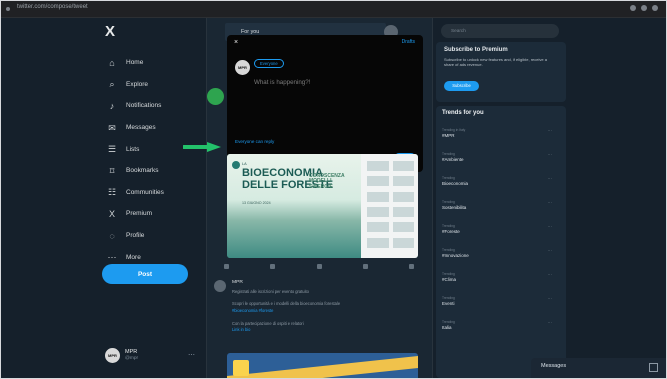 The height and width of the screenshot is (379, 667). I want to click on trend-item: Trending #Foreste ⋯, so click(497, 229).